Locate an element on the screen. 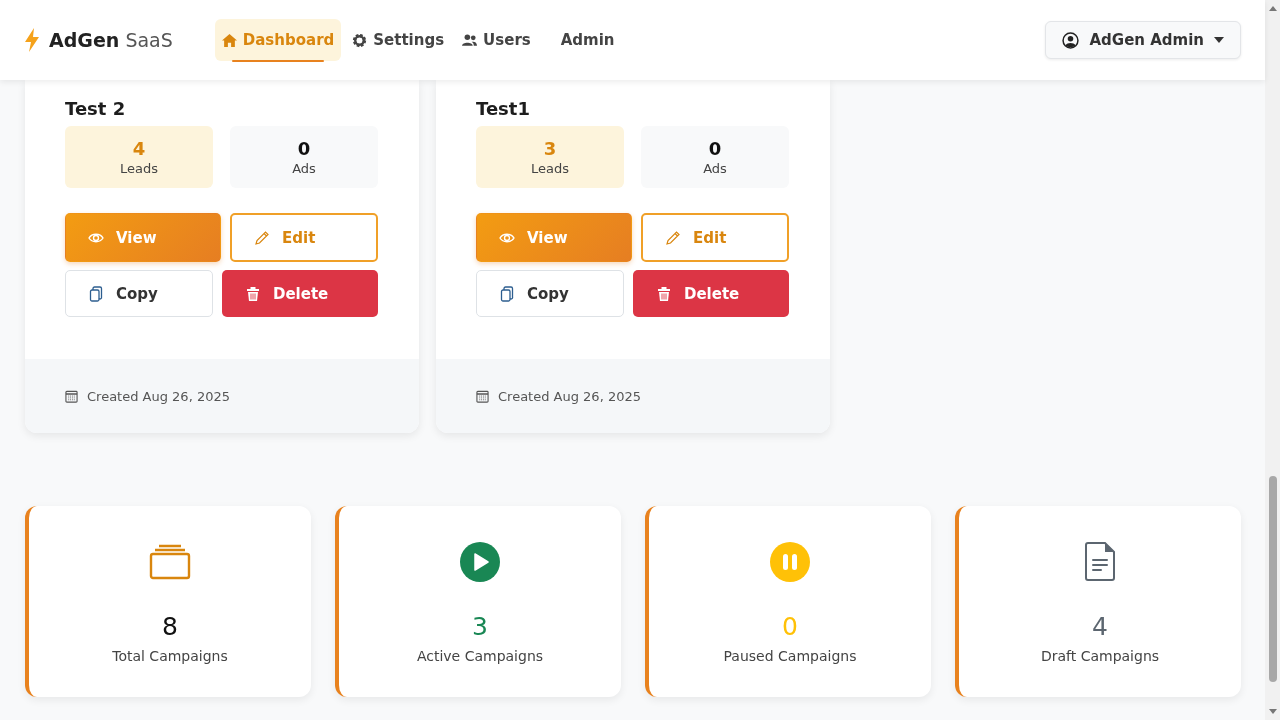  stat-value: 4 is located at coordinates (1100, 627).